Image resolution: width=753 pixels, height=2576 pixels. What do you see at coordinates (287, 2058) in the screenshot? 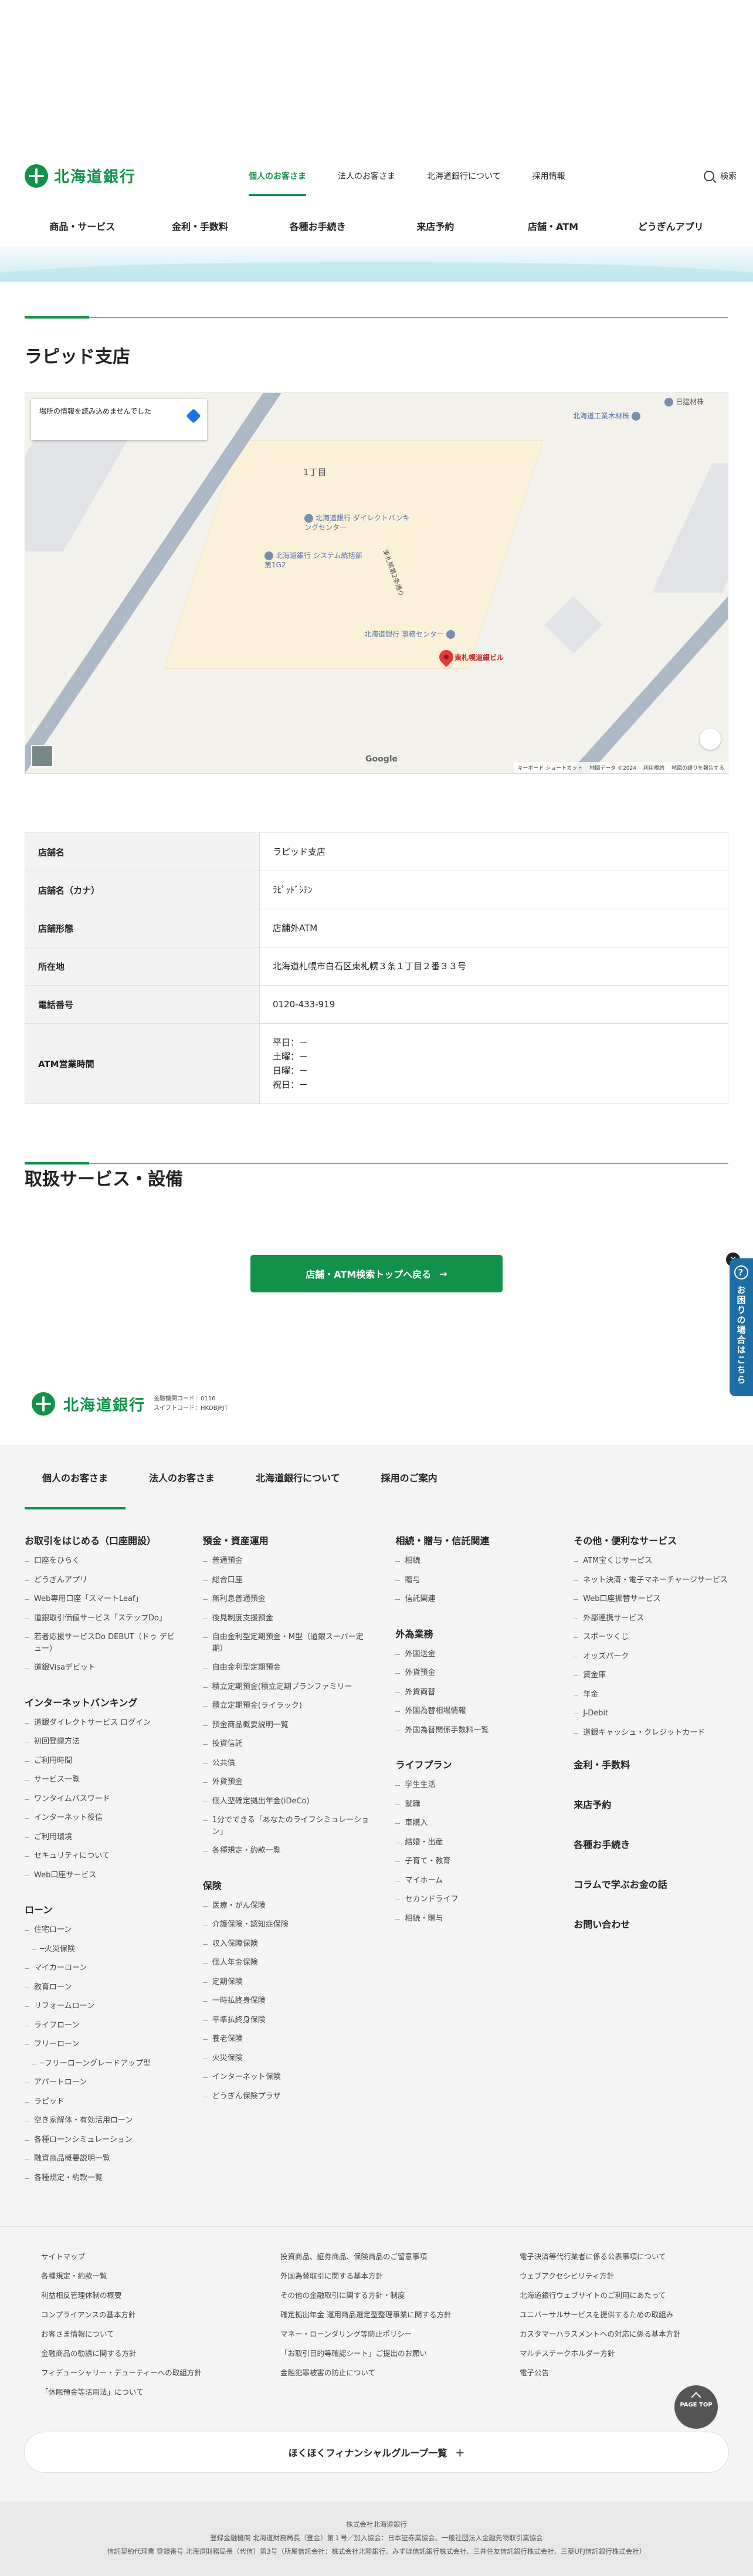
I see `footer-link: 火災保険` at bounding box center [287, 2058].